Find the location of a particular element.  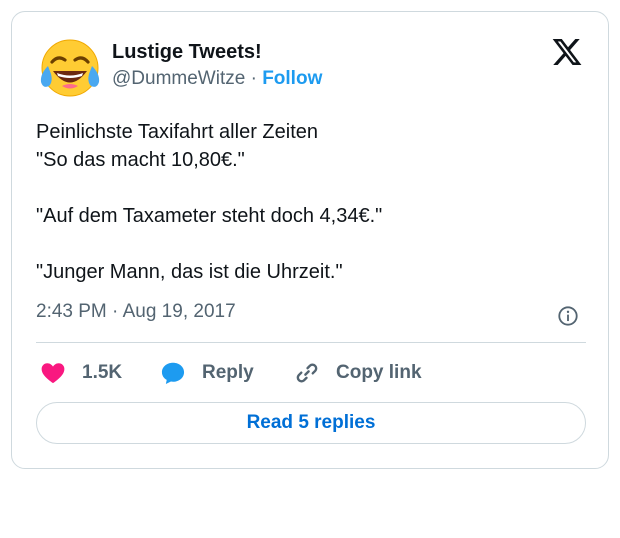

heart-icon is located at coordinates (53, 373).